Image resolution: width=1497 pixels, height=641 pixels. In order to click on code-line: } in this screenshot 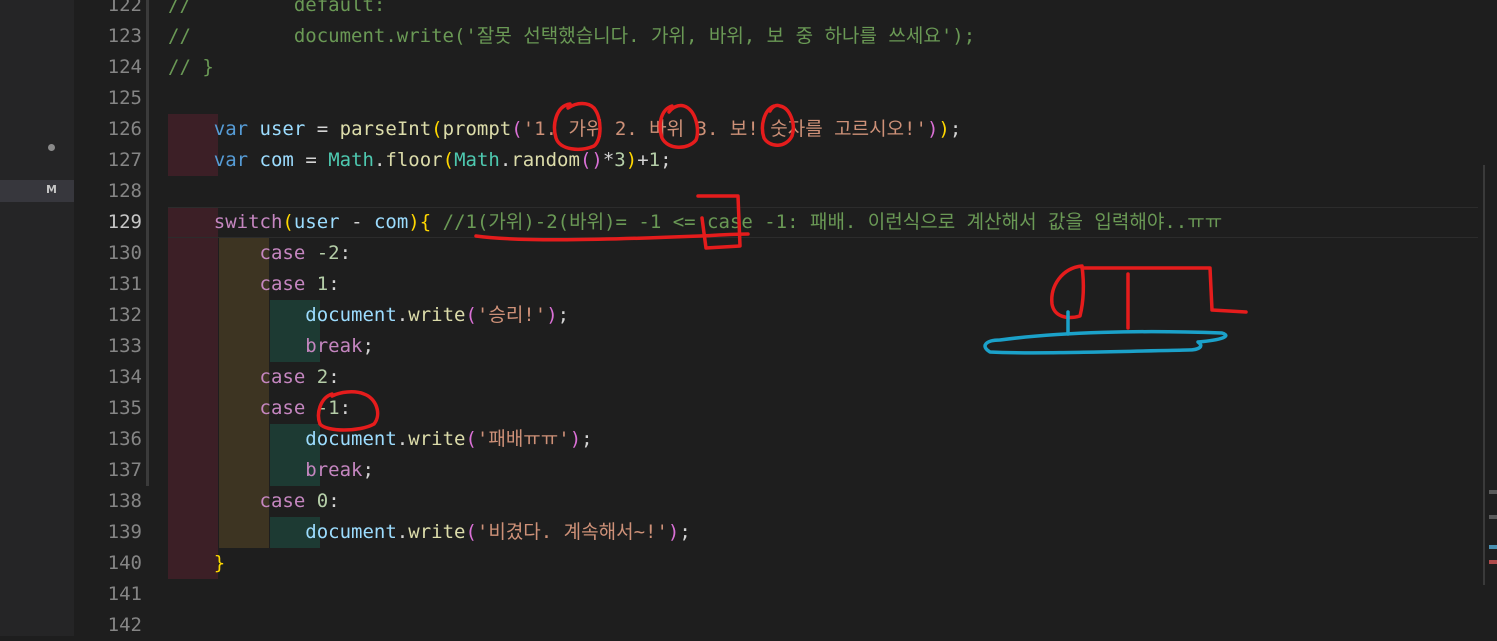, I will do `click(196, 563)`.